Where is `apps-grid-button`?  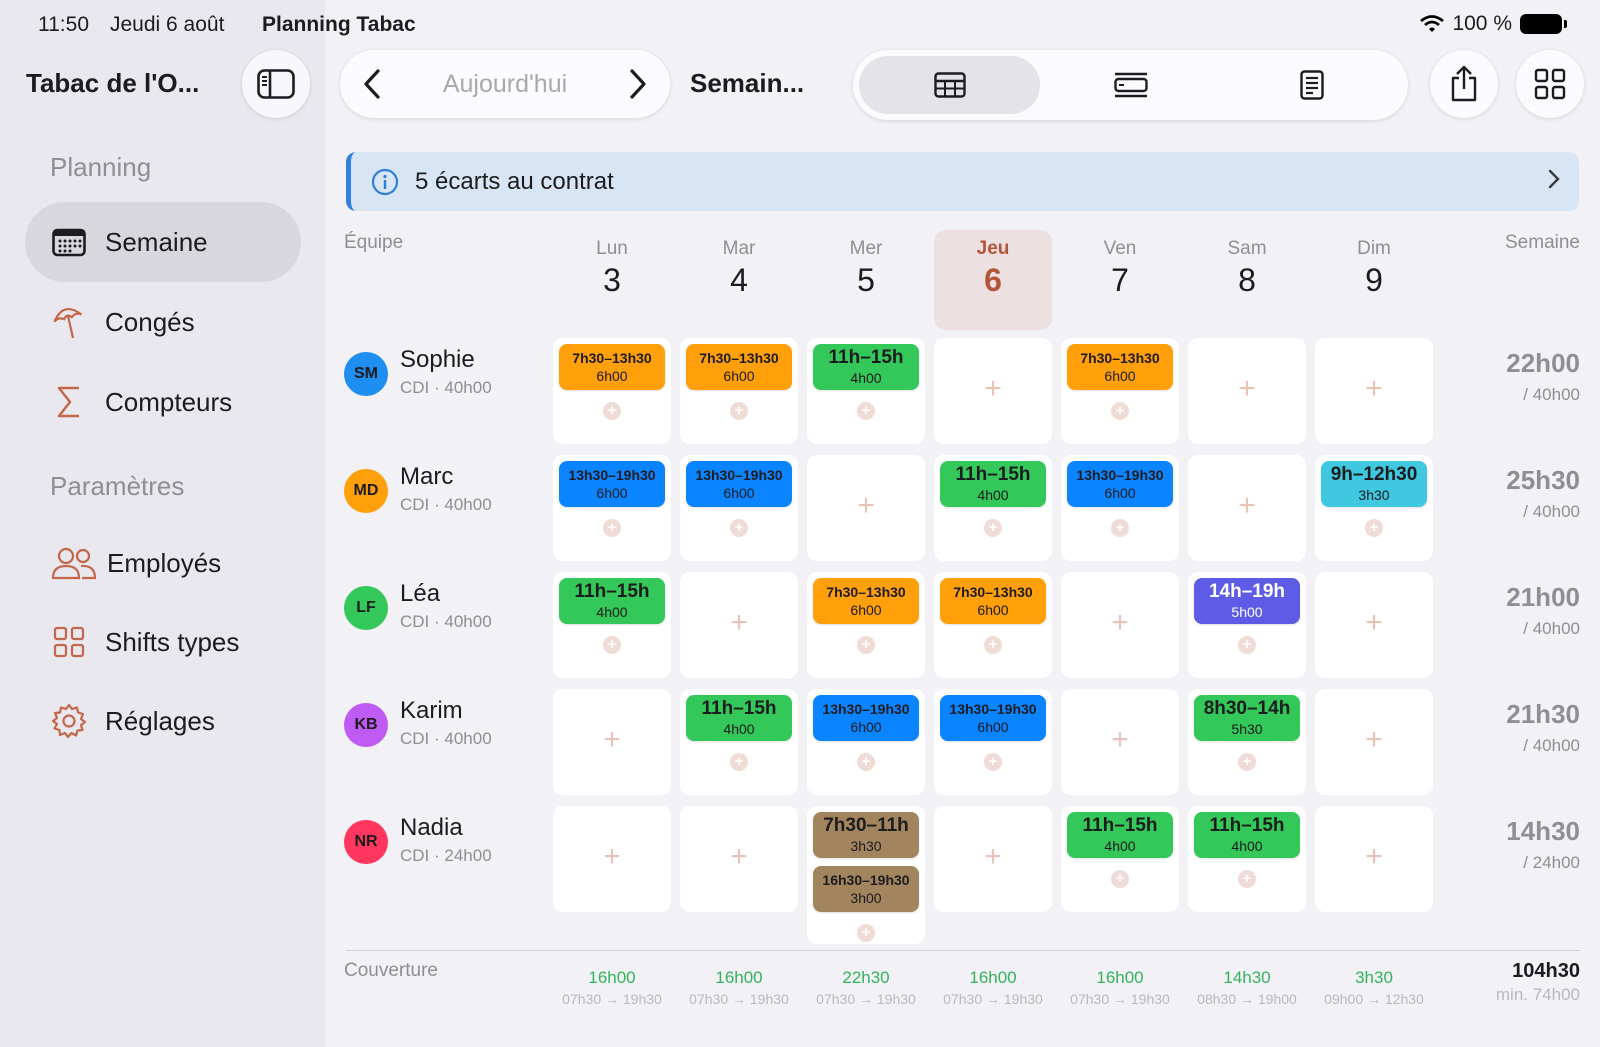 apps-grid-button is located at coordinates (1550, 84).